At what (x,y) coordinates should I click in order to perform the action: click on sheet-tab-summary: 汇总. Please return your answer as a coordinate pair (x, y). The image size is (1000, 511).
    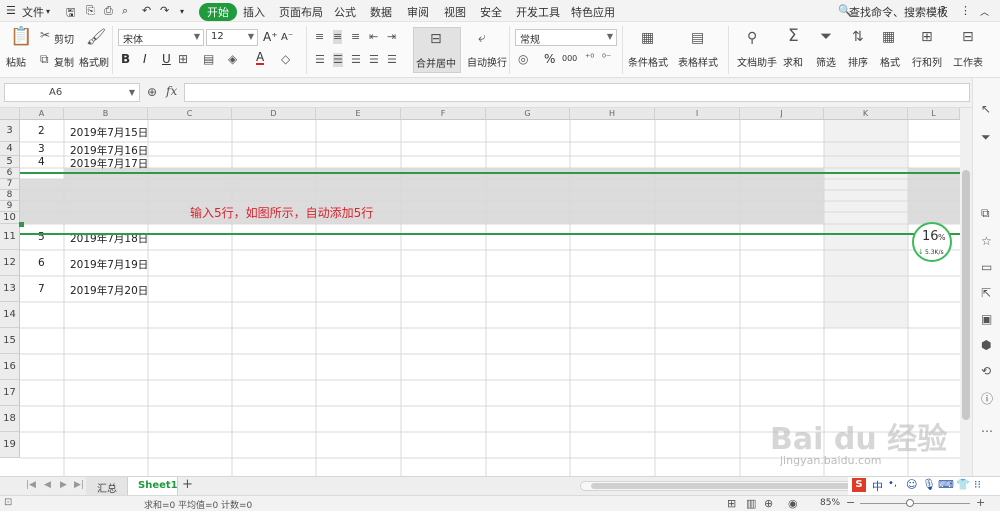
    Looking at the image, I should click on (107, 486).